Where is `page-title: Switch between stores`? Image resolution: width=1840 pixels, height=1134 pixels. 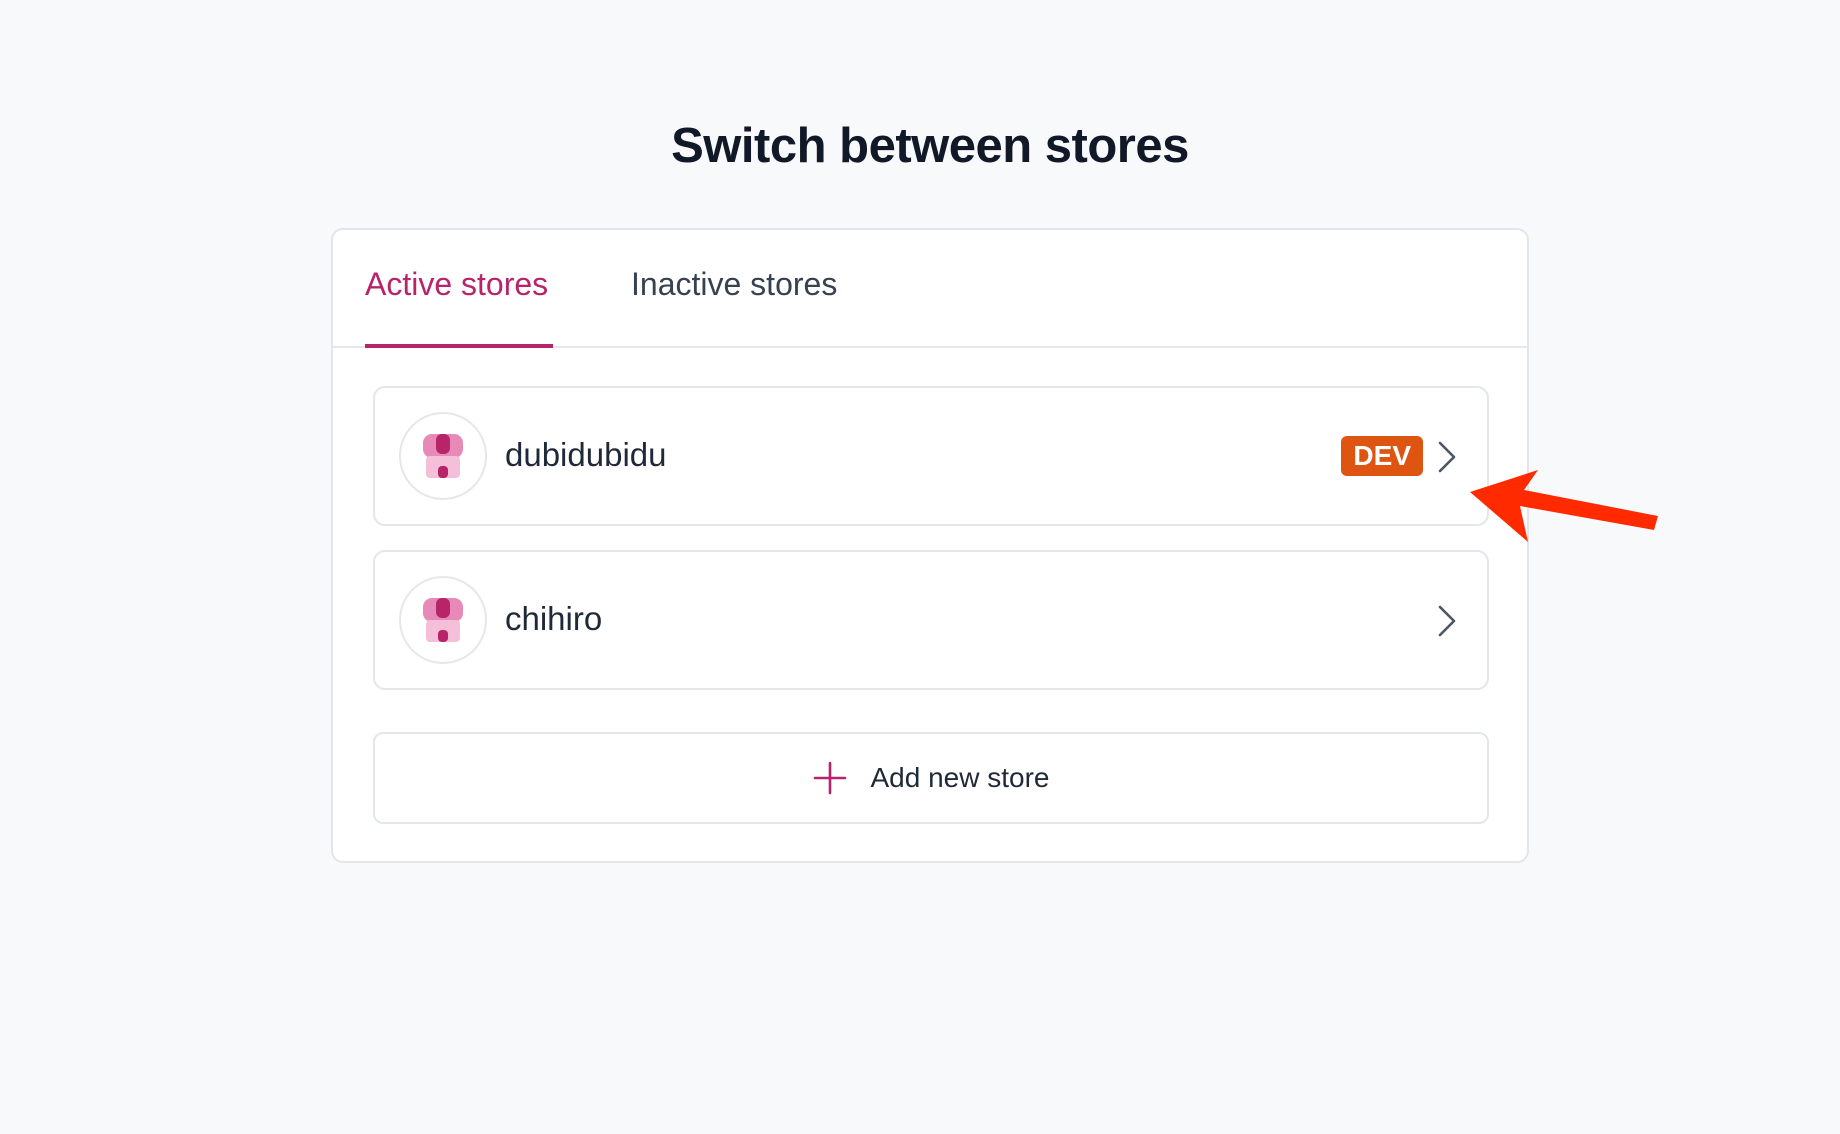 page-title: Switch between stores is located at coordinates (930, 146).